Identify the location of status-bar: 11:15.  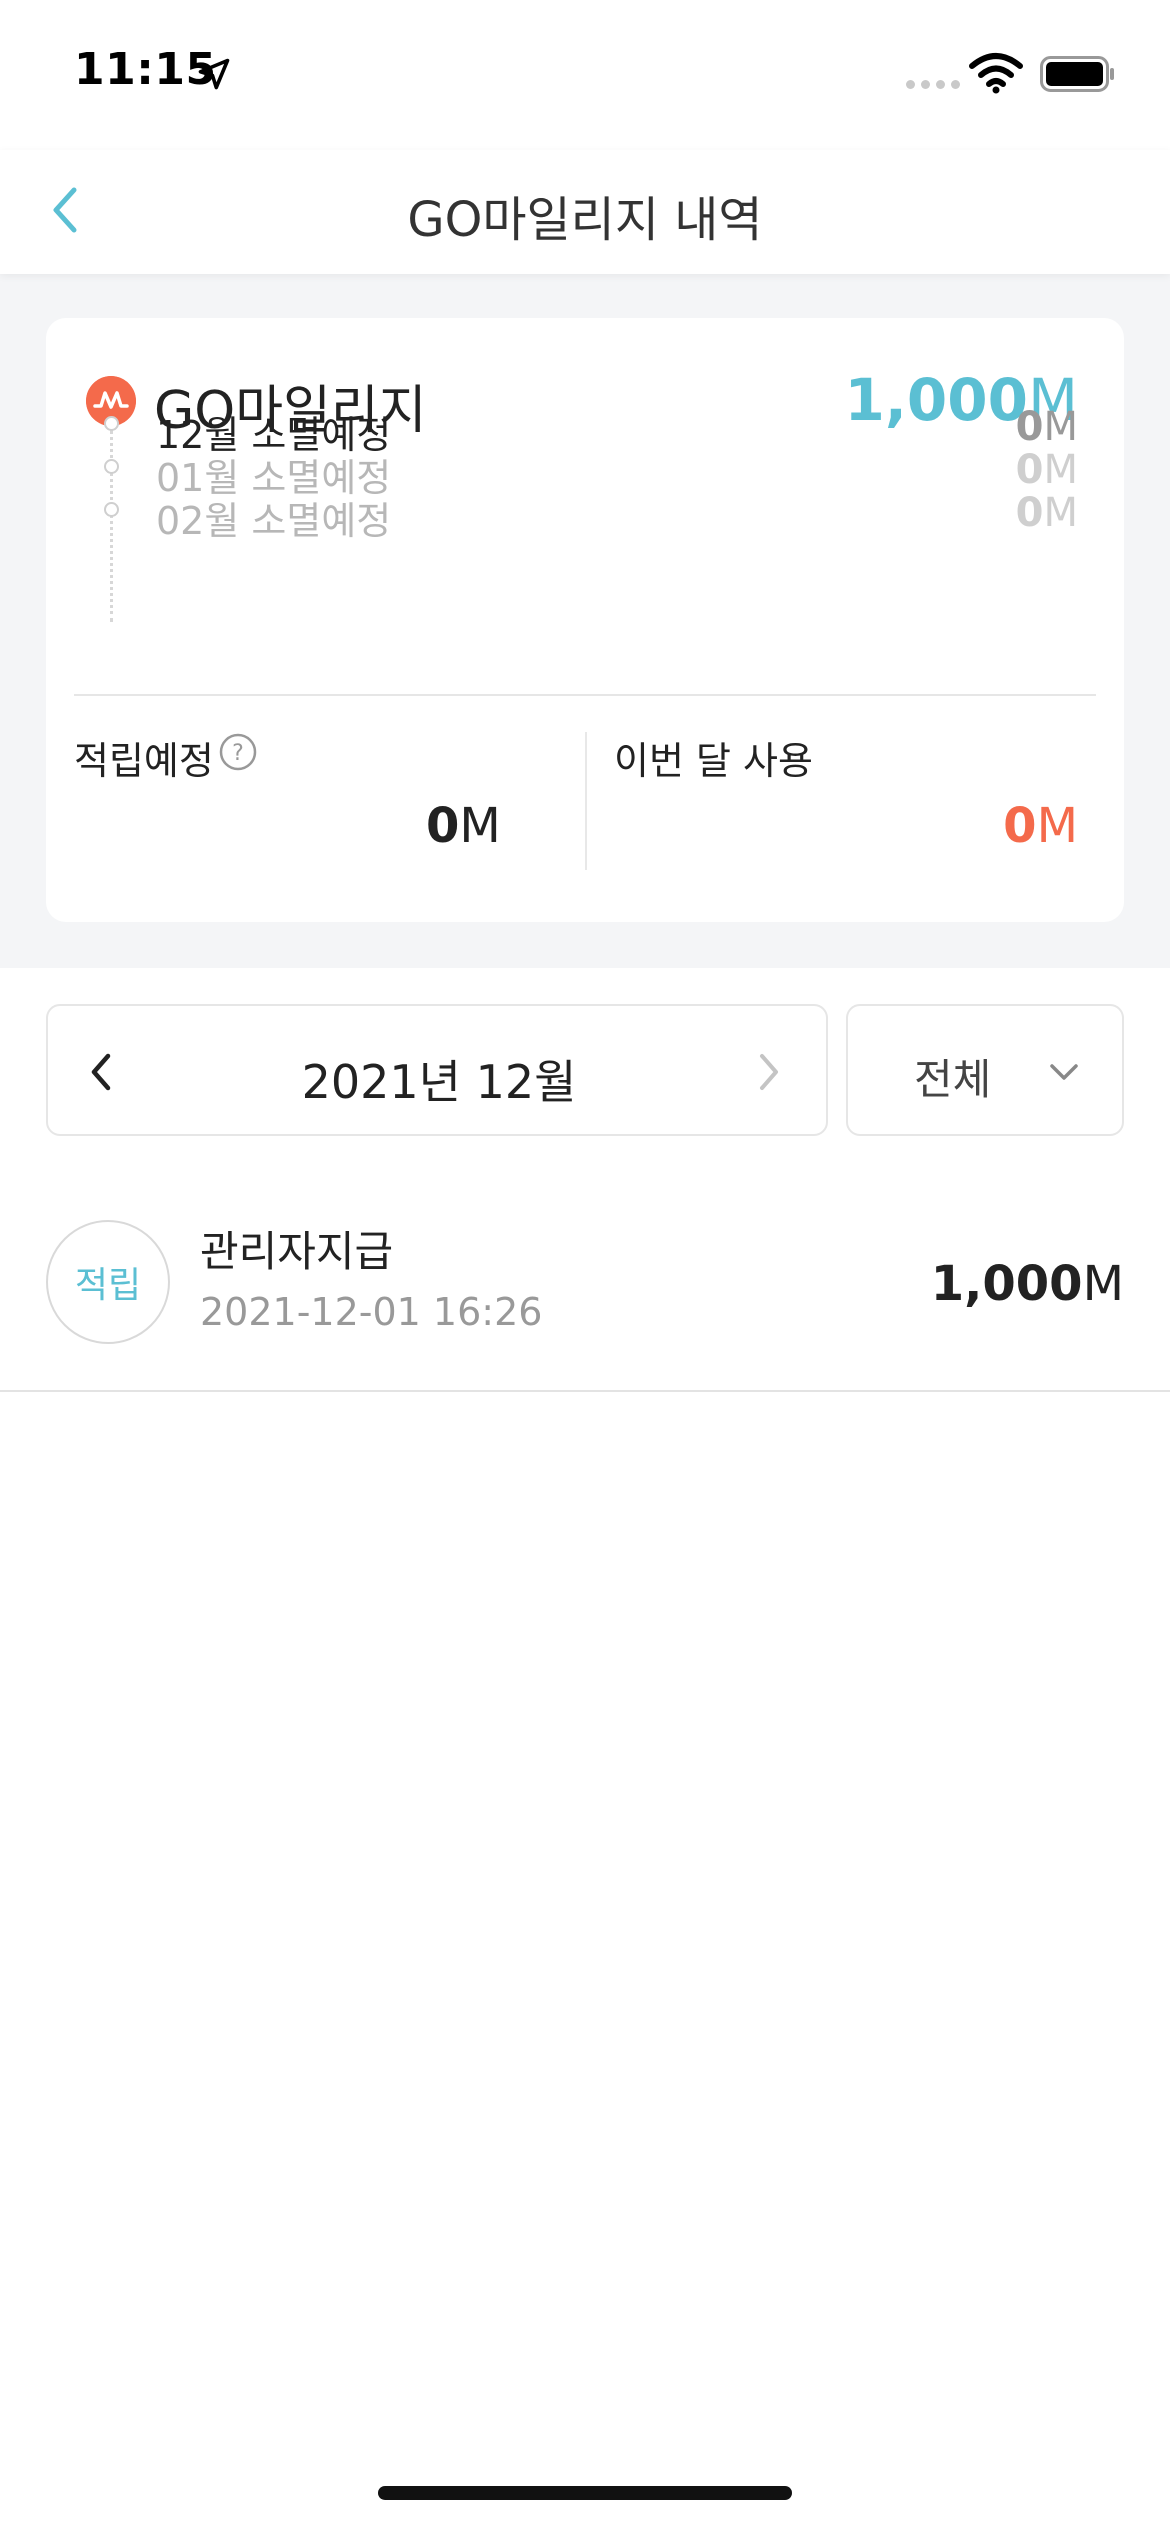
(585, 75).